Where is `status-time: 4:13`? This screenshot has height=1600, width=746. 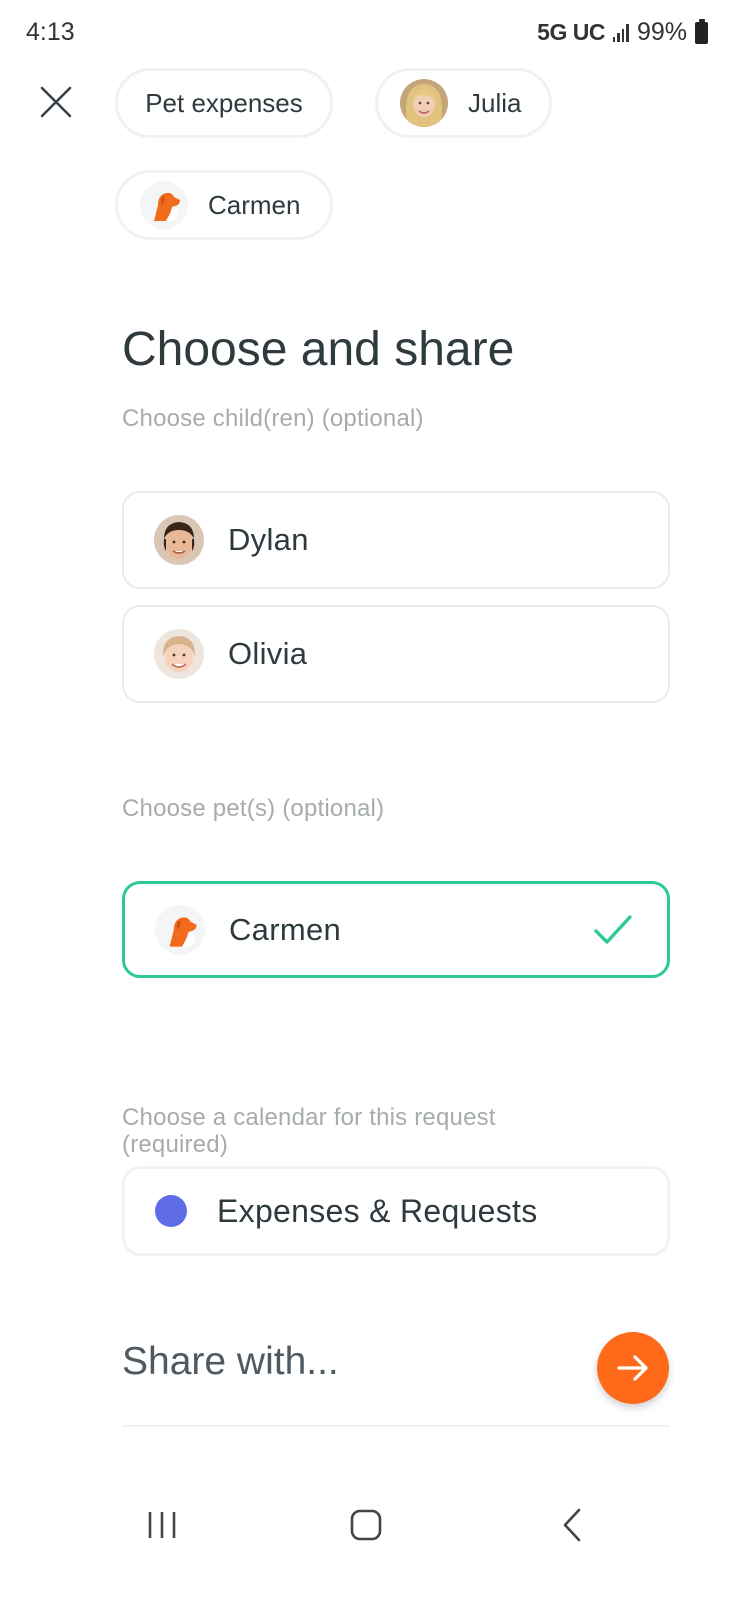 status-time: 4:13 is located at coordinates (50, 32).